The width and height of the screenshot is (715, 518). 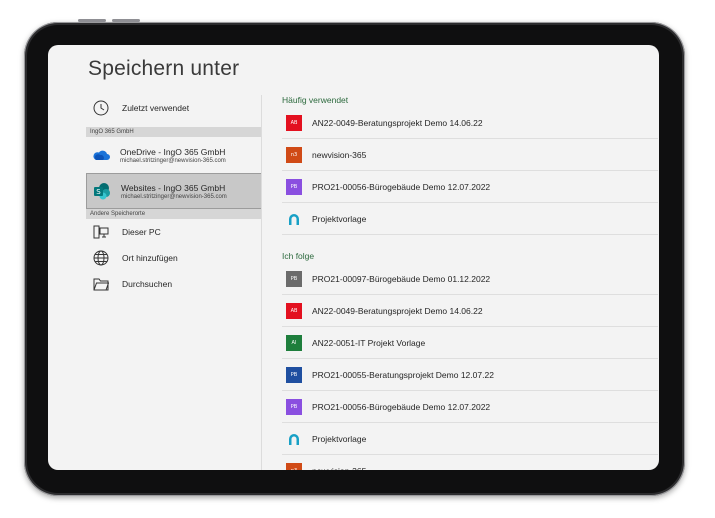 I want to click on nav-this-pc: Dieser PC, so click(x=174, y=232).